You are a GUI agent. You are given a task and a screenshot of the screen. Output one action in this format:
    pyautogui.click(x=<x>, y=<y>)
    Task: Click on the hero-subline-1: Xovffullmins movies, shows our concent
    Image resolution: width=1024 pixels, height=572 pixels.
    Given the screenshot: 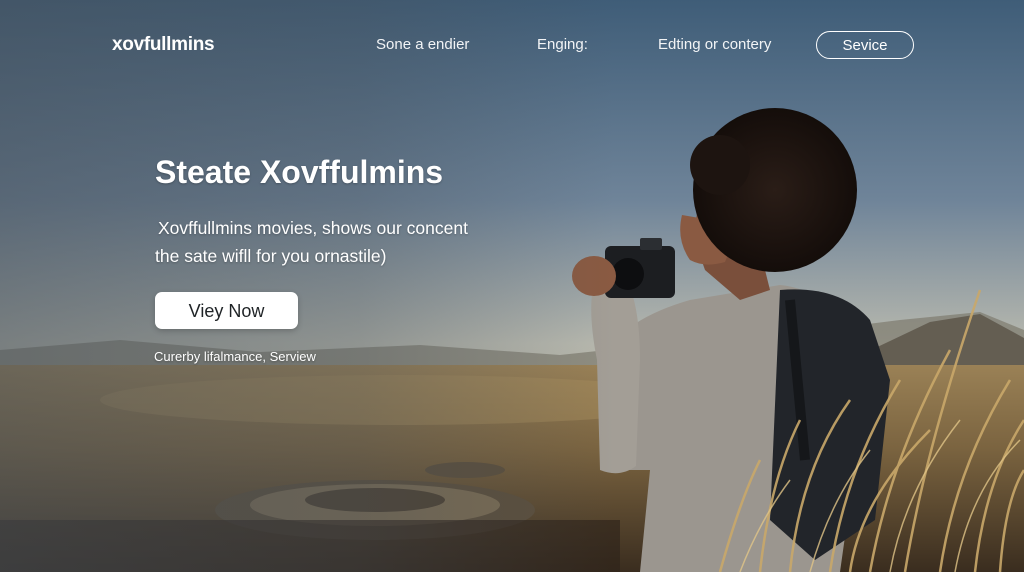 What is the action you would take?
    pyautogui.click(x=313, y=228)
    